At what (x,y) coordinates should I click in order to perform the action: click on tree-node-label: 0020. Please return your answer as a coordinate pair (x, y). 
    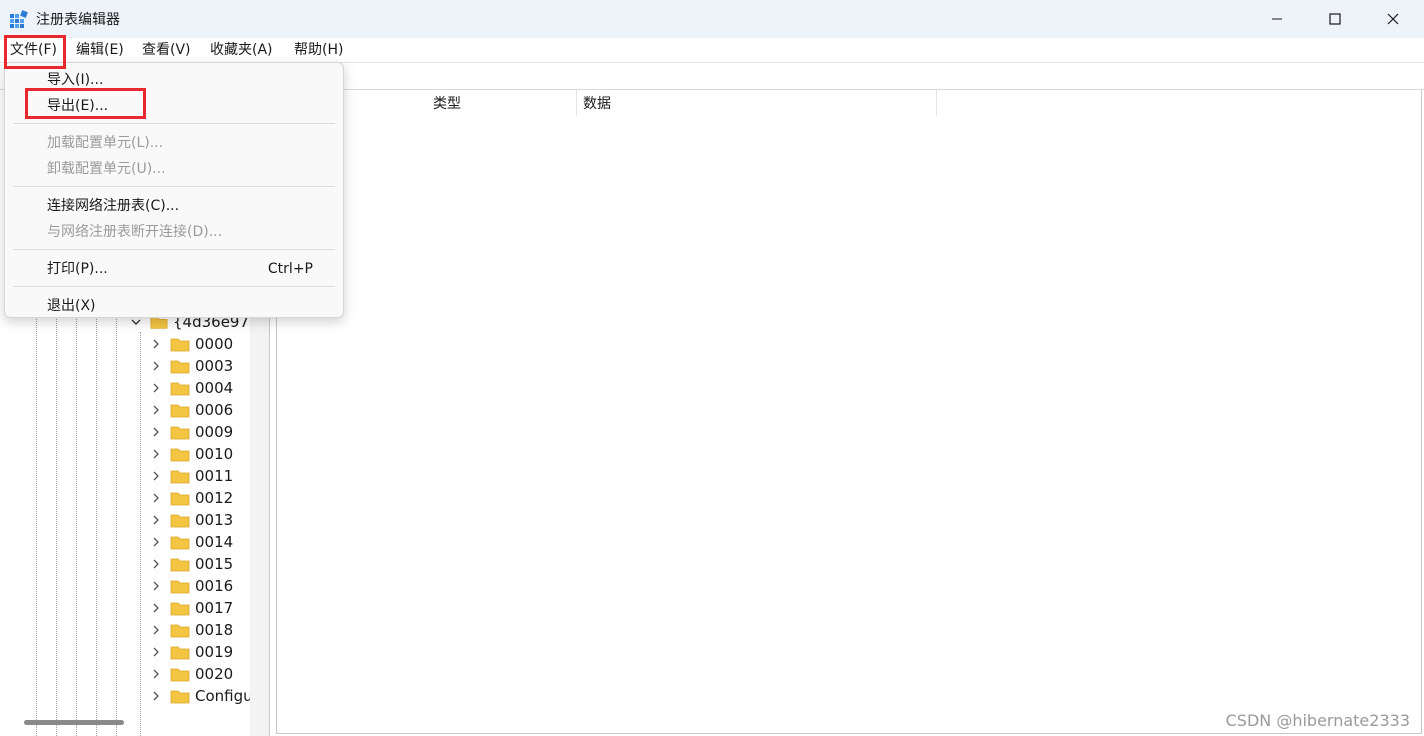
    Looking at the image, I should click on (214, 674).